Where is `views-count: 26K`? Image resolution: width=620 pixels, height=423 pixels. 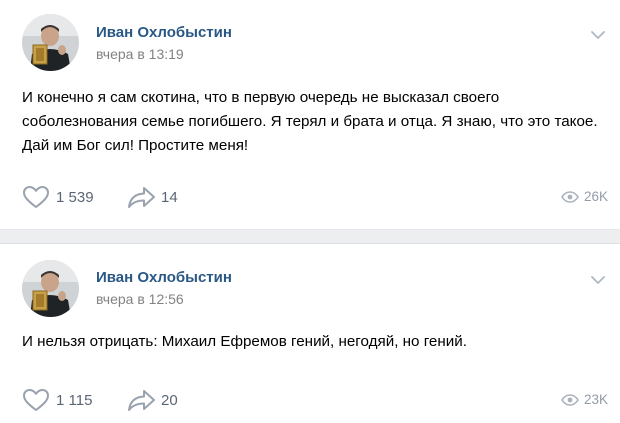 views-count: 26K is located at coordinates (596, 196).